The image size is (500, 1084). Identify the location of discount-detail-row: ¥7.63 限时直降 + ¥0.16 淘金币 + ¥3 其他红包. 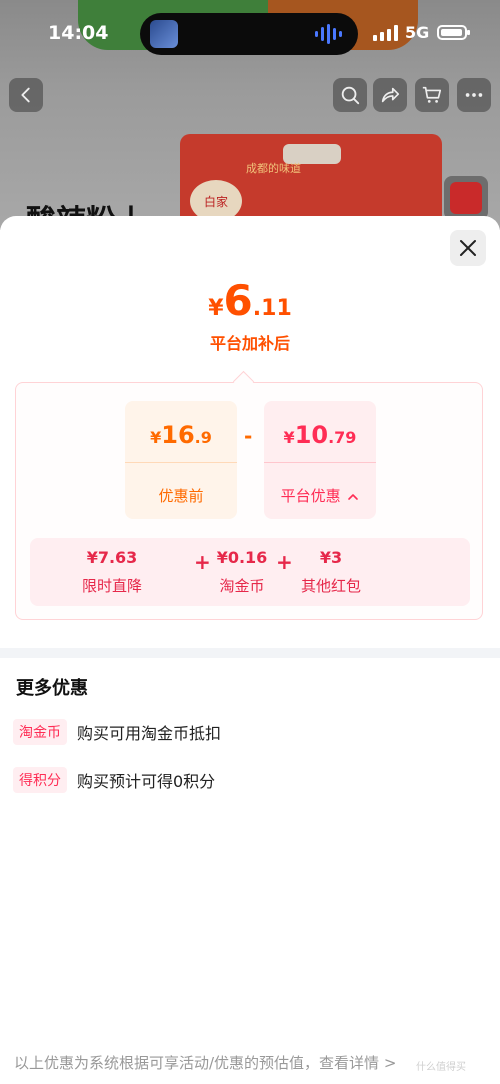
(250, 572).